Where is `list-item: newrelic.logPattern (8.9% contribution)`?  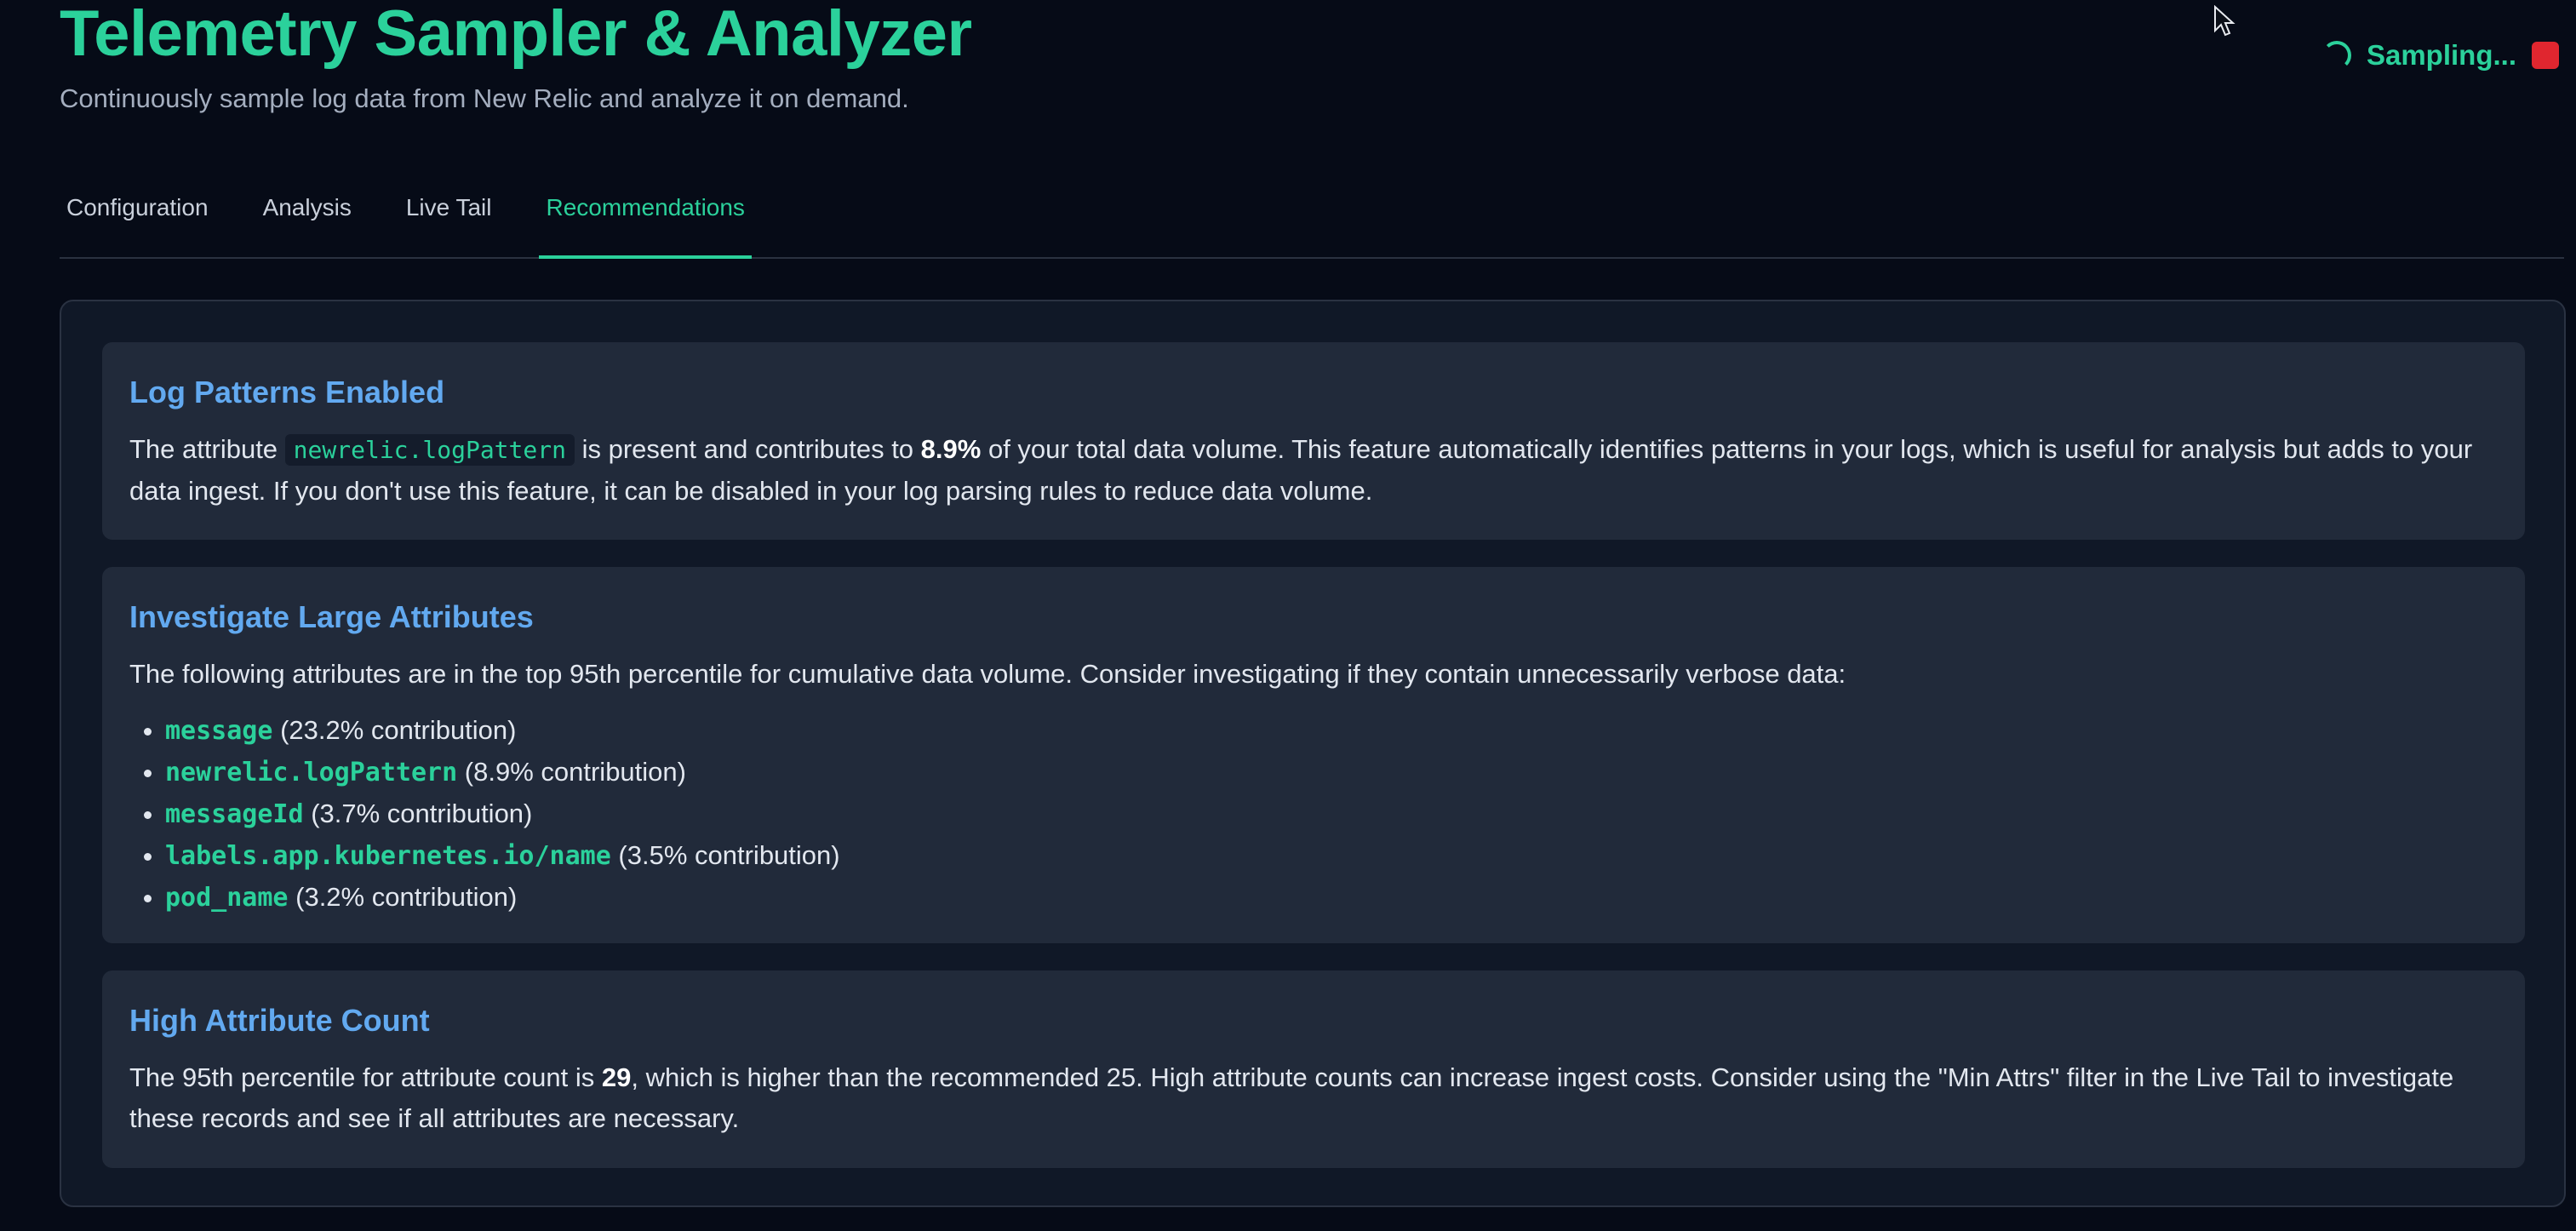
list-item: newrelic.logPattern (8.9% contribution) is located at coordinates (1331, 772).